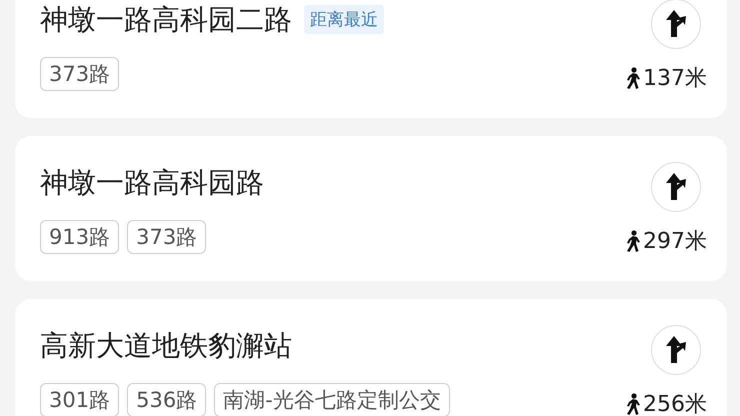 The image size is (740, 416). What do you see at coordinates (332, 399) in the screenshot?
I see `route-tag: 南湖-光谷七路定制公交` at bounding box center [332, 399].